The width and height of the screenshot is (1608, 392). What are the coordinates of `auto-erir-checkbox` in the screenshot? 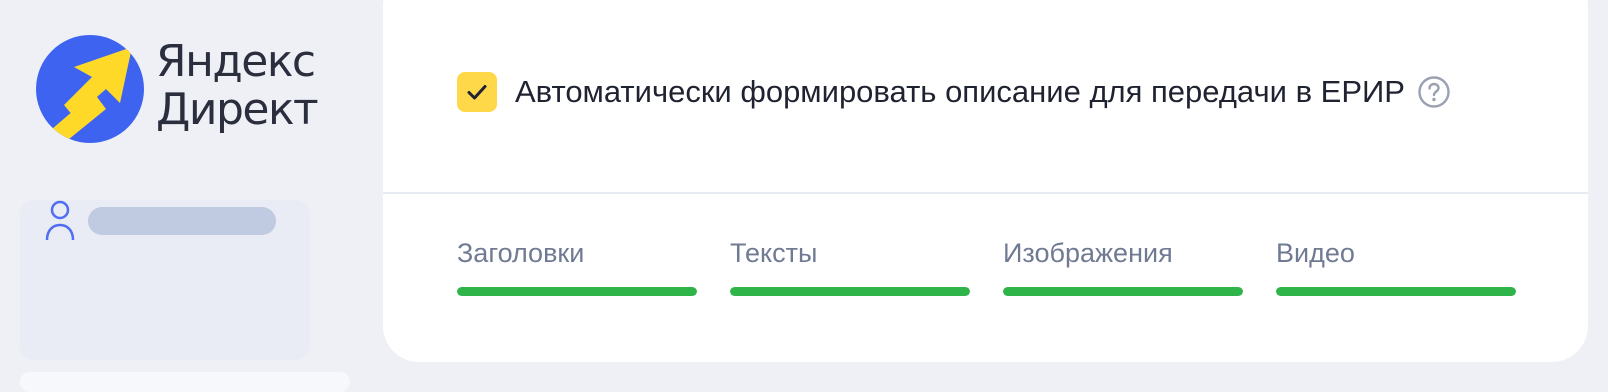 It's located at (477, 92).